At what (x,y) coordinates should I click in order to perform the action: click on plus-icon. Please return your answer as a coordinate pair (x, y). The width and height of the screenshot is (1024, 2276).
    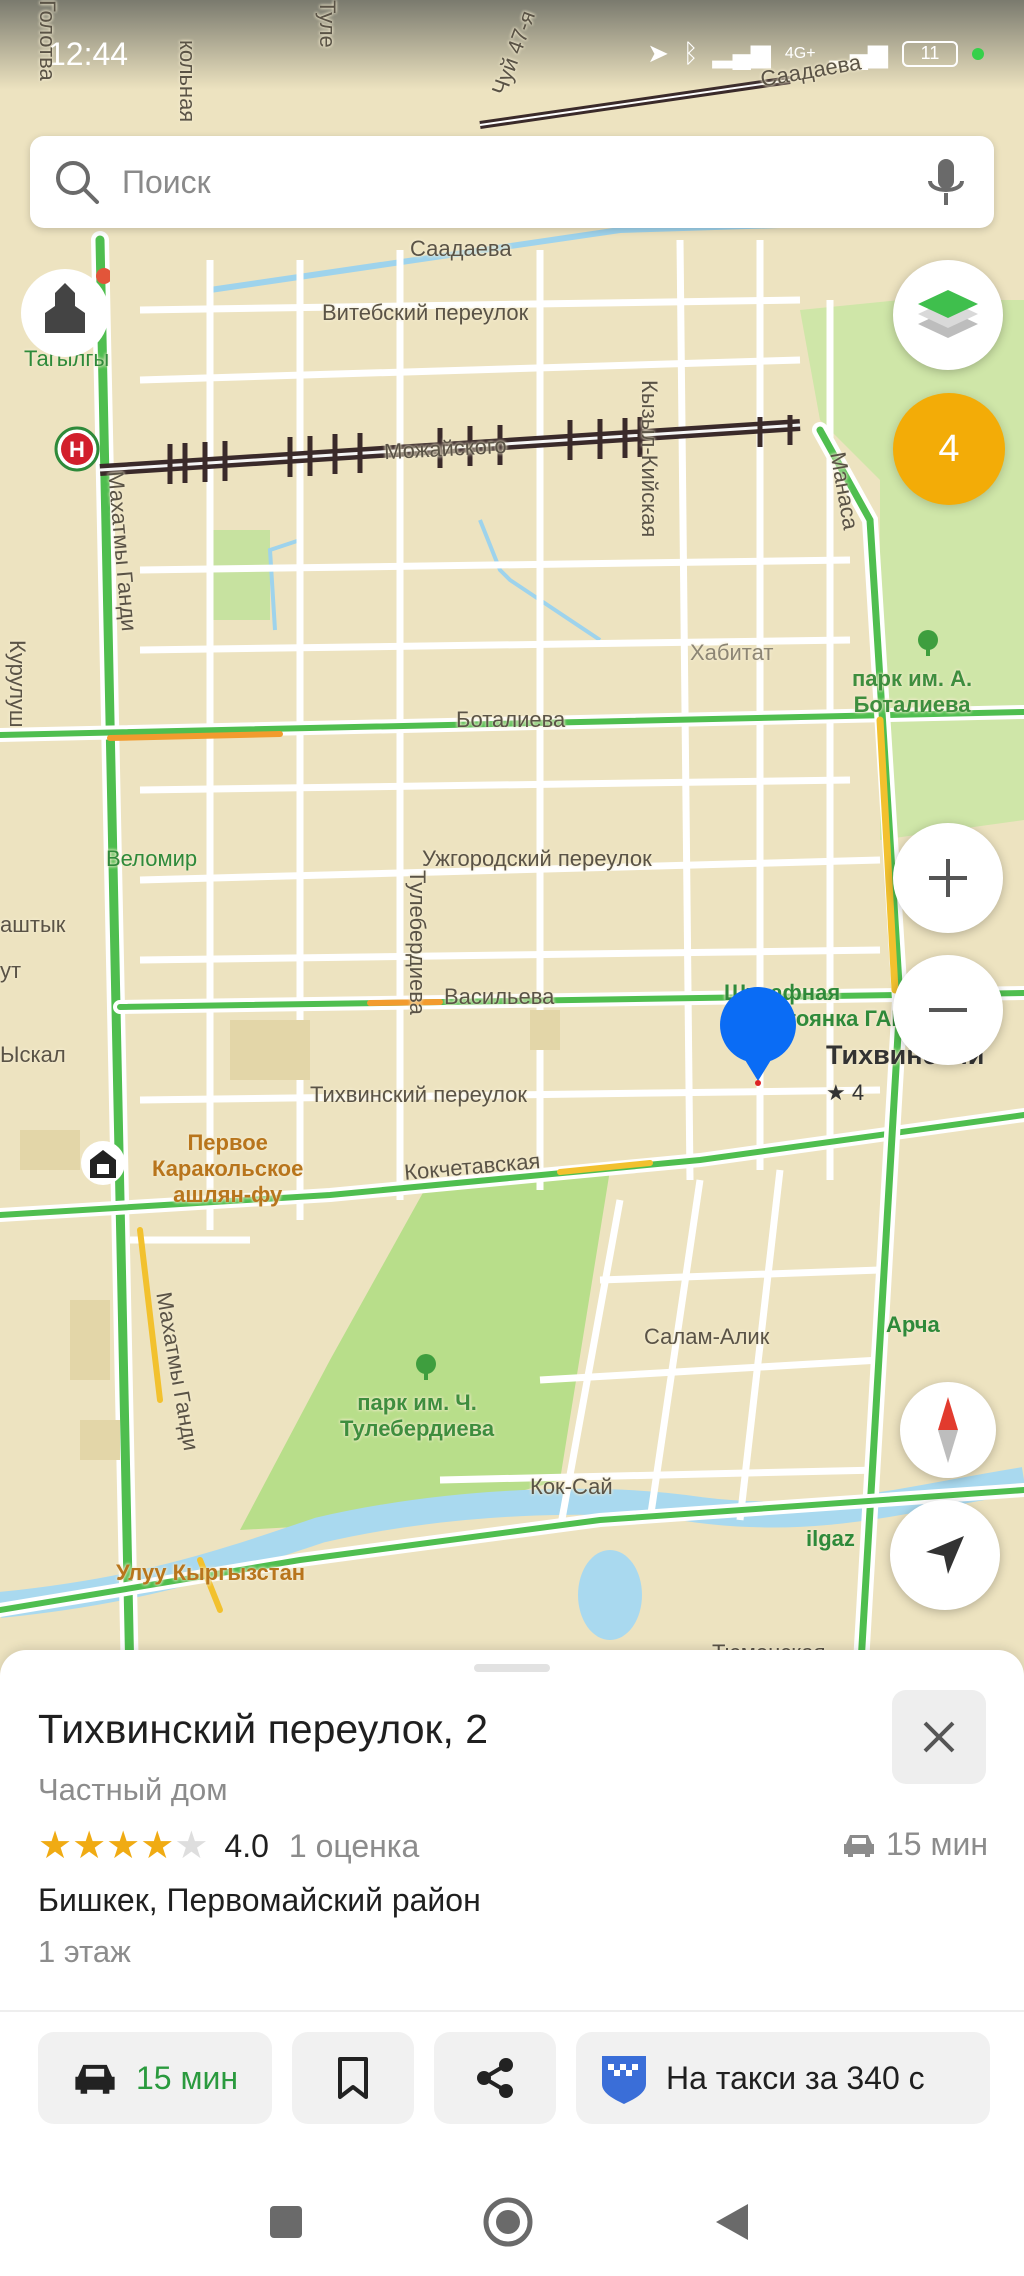
    Looking at the image, I should click on (948, 878).